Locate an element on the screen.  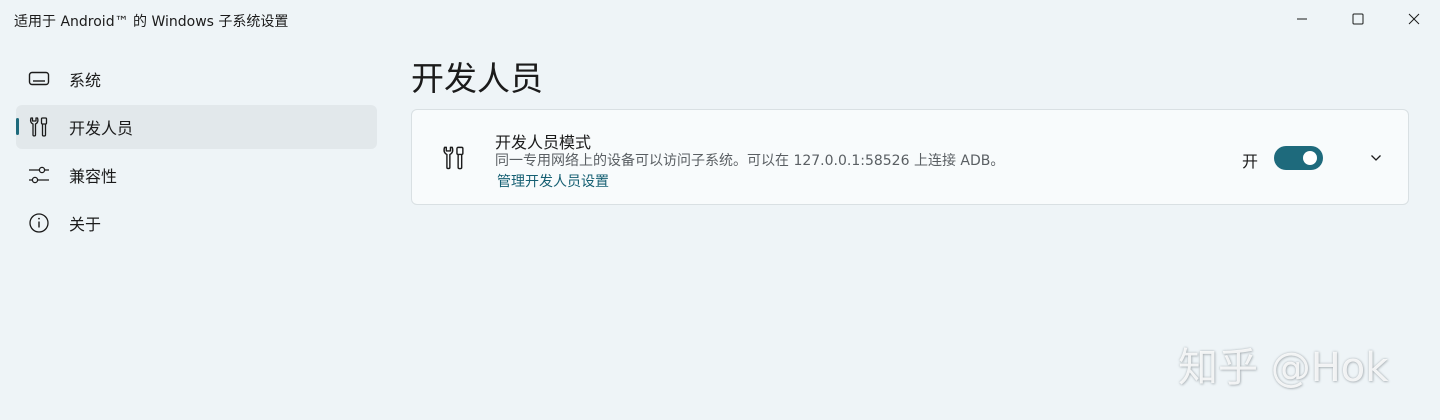
laptop-icon is located at coordinates (39, 79).